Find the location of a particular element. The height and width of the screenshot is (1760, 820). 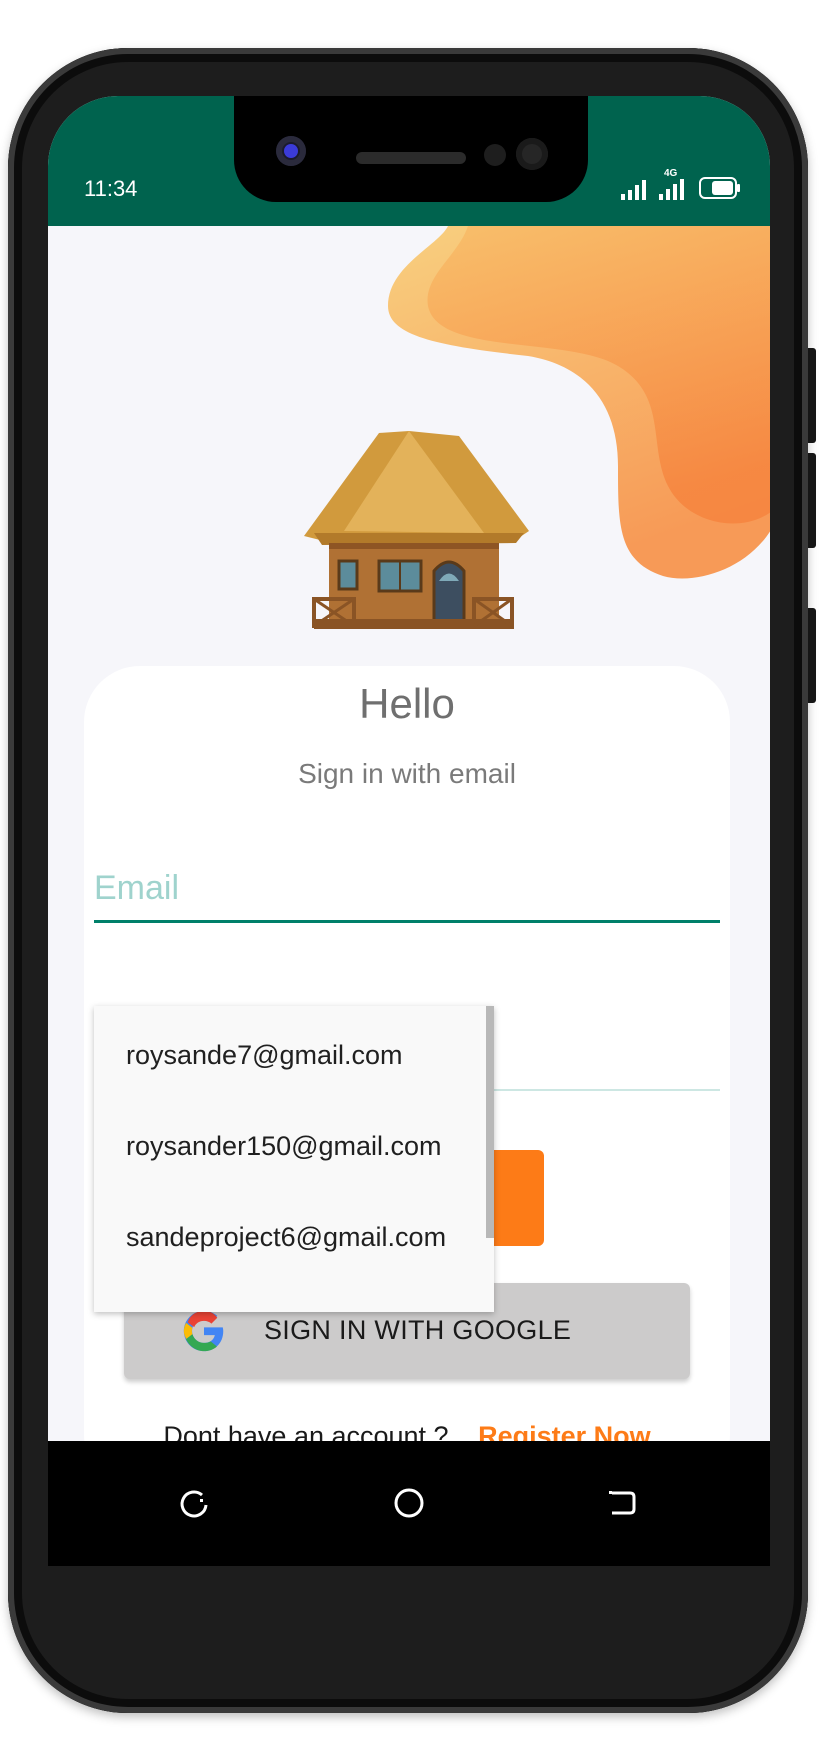

proximity-sensor-icon is located at coordinates (495, 155).